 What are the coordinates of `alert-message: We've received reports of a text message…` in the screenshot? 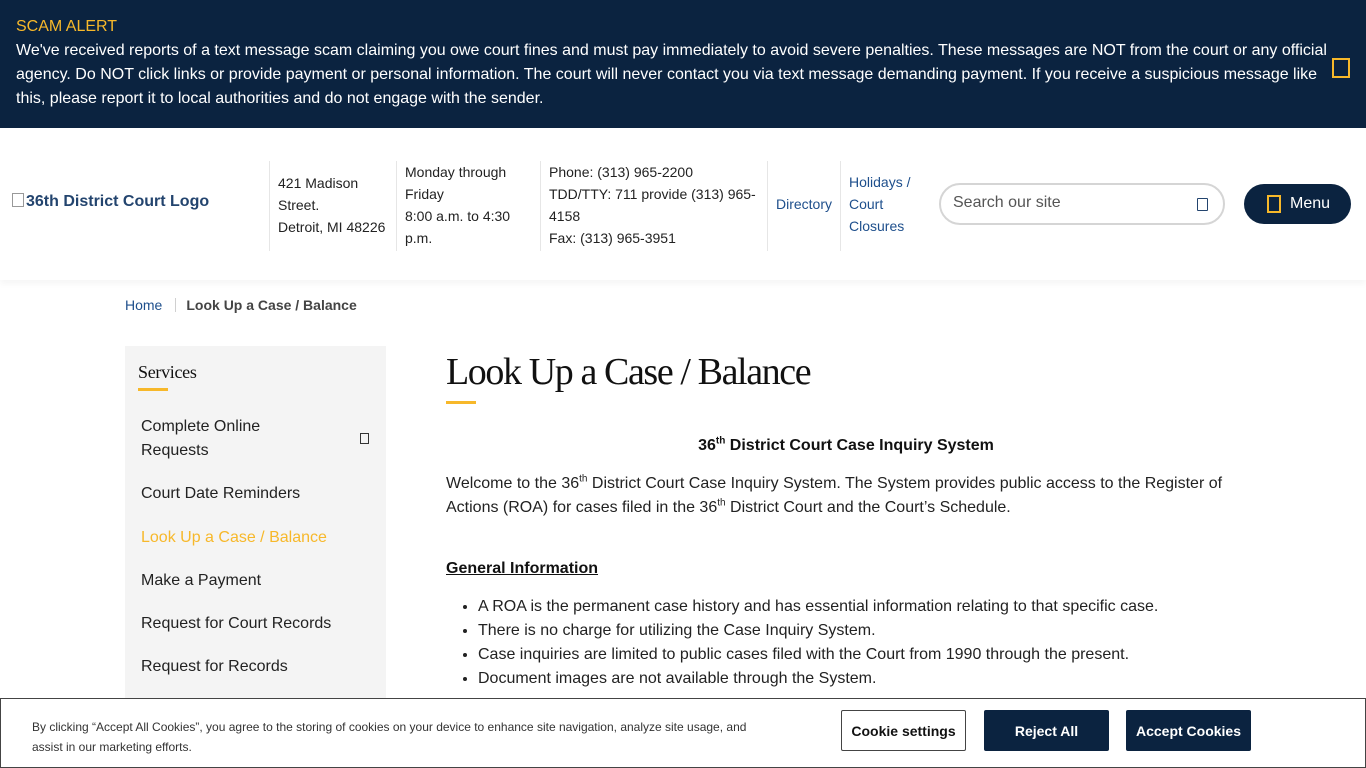 It's located at (671, 74).